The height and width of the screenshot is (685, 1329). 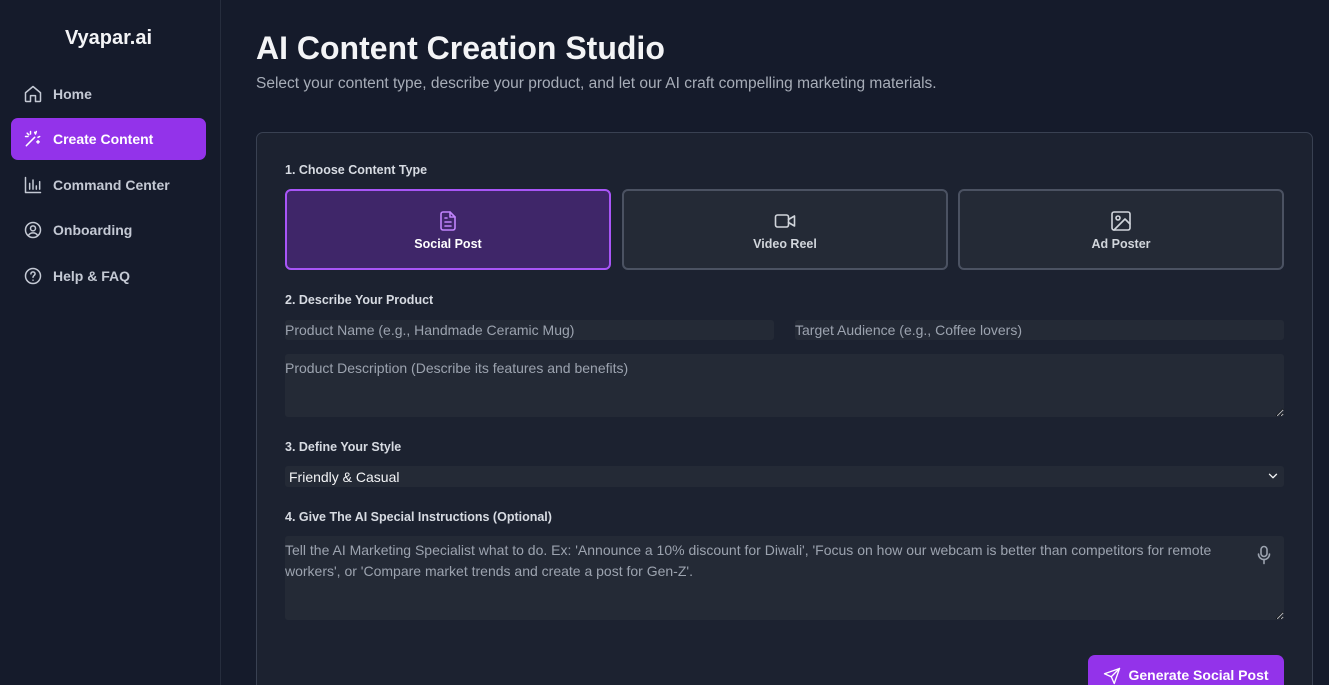 What do you see at coordinates (448, 243) in the screenshot?
I see `content-type-label: Social Post` at bounding box center [448, 243].